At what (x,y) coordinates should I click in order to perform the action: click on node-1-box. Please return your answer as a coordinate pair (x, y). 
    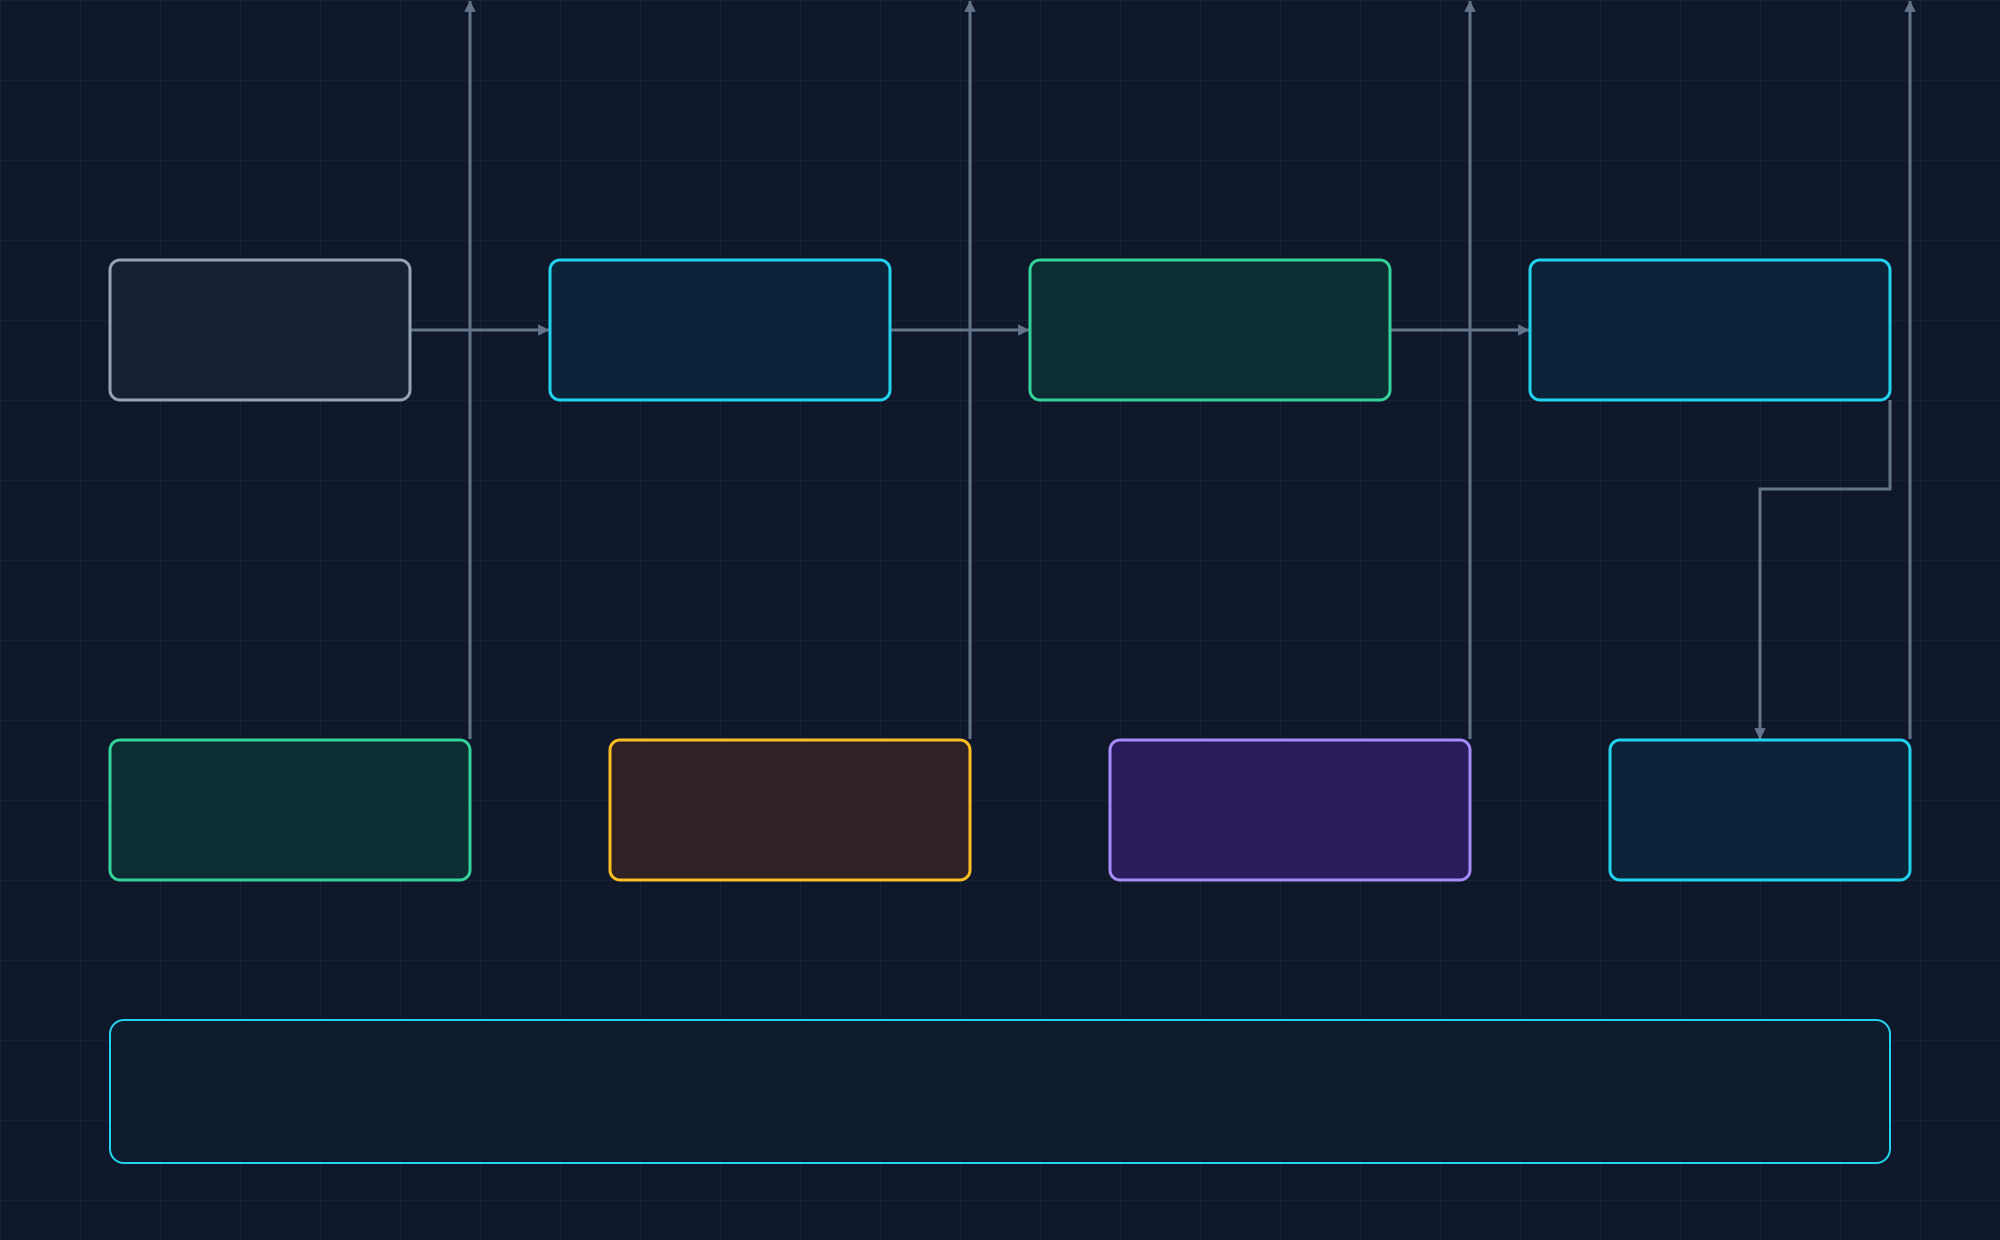
    Looking at the image, I should click on (260, 330).